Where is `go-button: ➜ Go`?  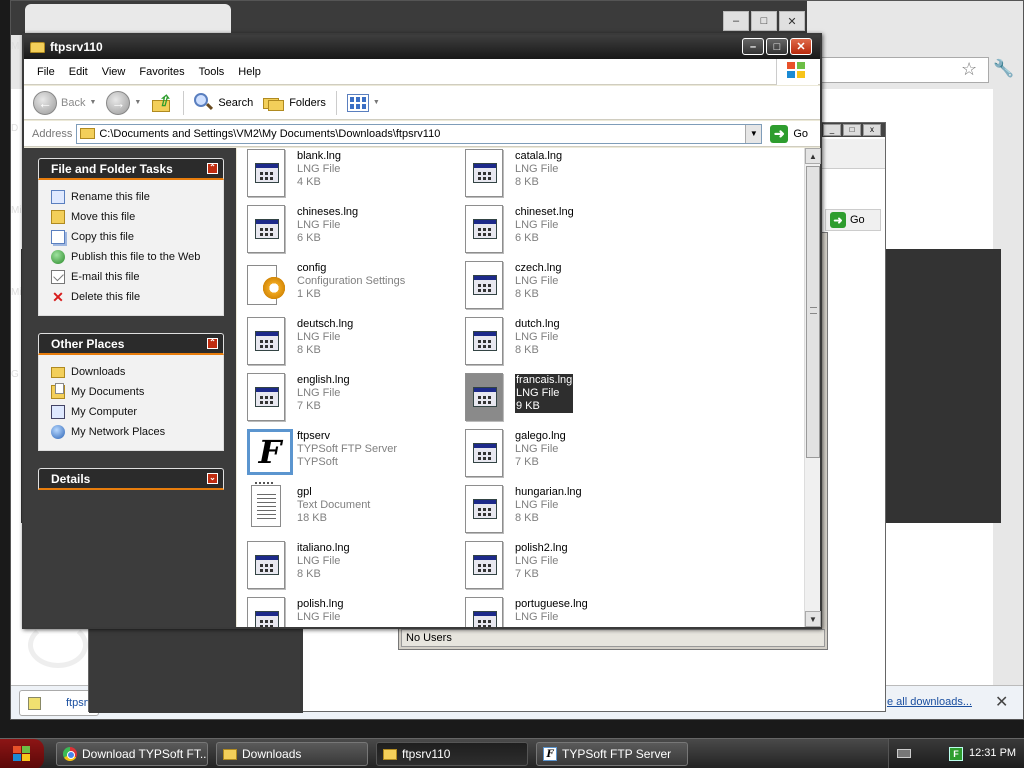 go-button: ➜ Go is located at coordinates (789, 133).